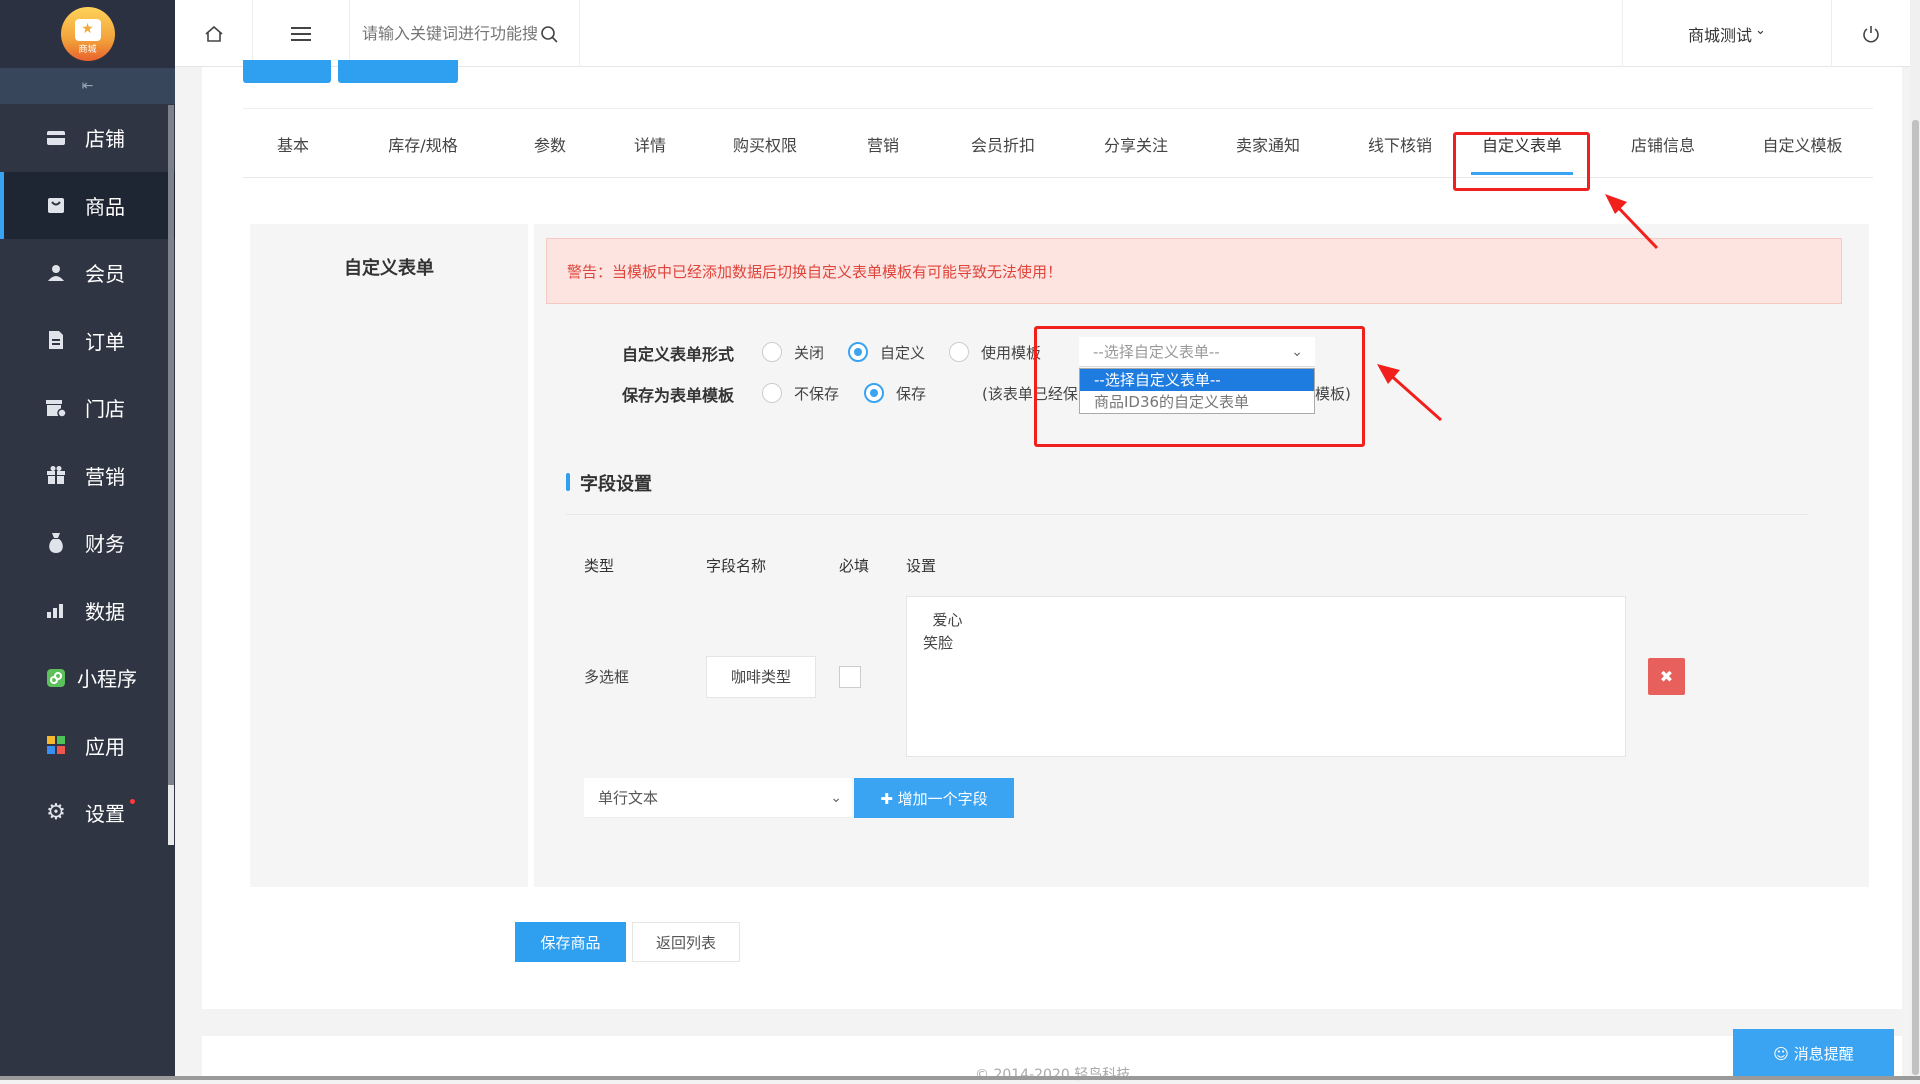 This screenshot has width=1920, height=1084. Describe the element at coordinates (398, 71) in the screenshot. I see `quick-add-goods-button` at that location.